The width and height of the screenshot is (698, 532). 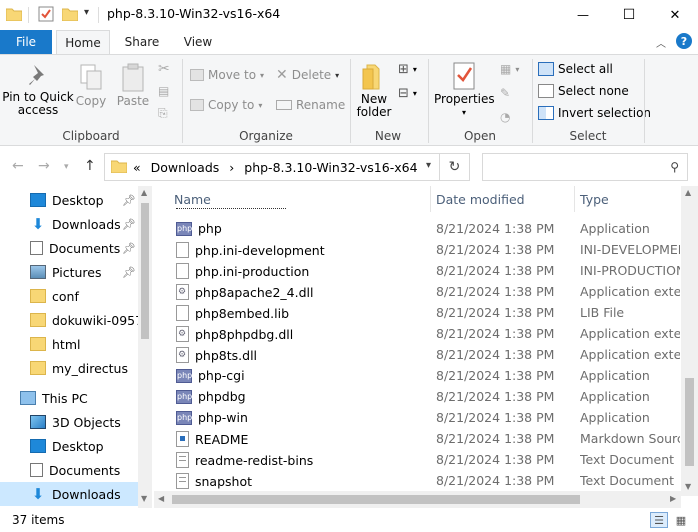 I want to click on file-list-hscroll-thumb, so click(x=376, y=499).